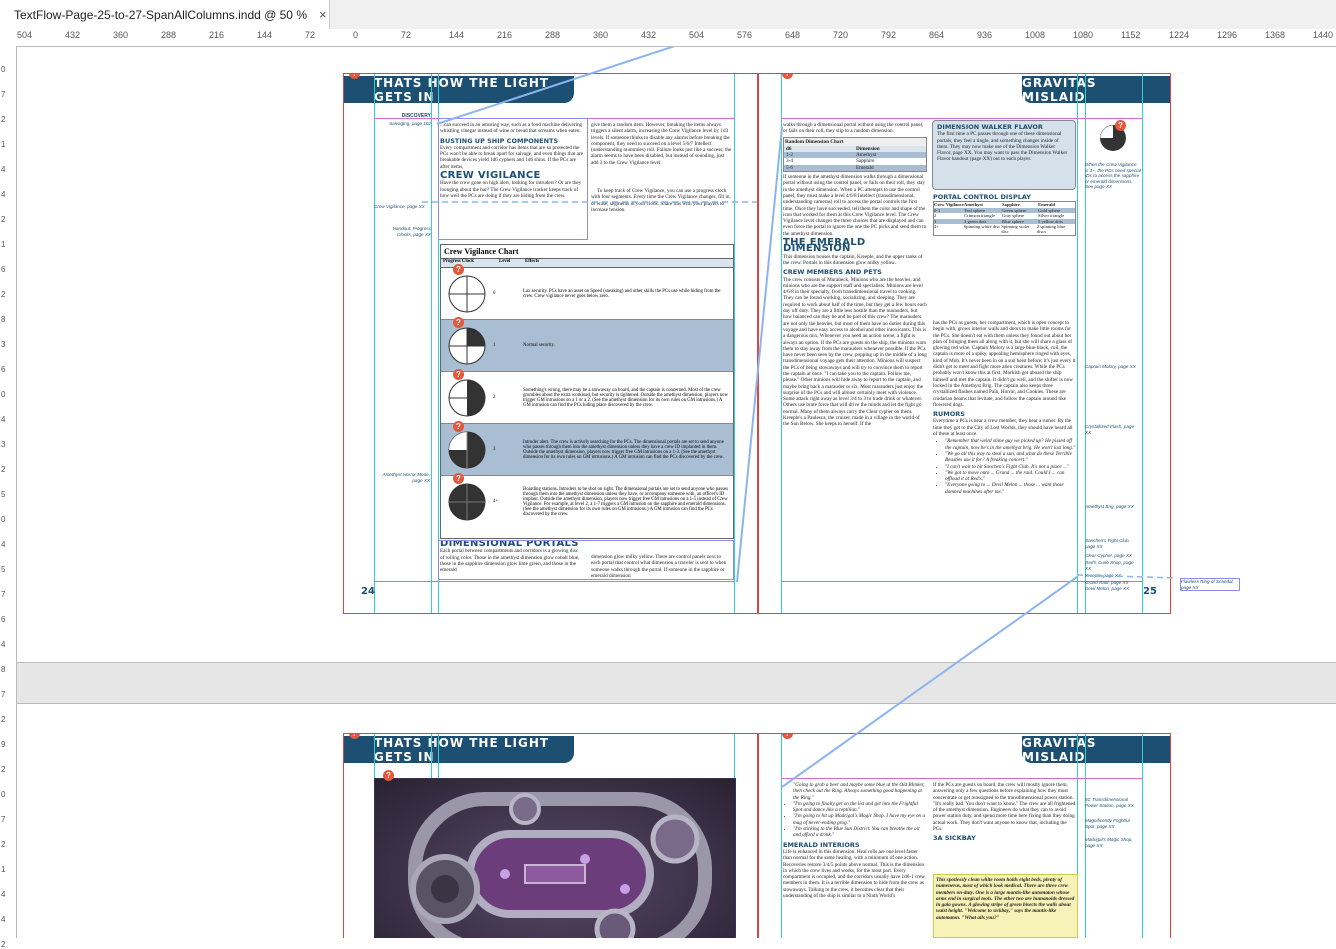 Image resolution: width=1336 pixels, height=949 pixels. I want to click on cell-level: 0, so click(494, 293).